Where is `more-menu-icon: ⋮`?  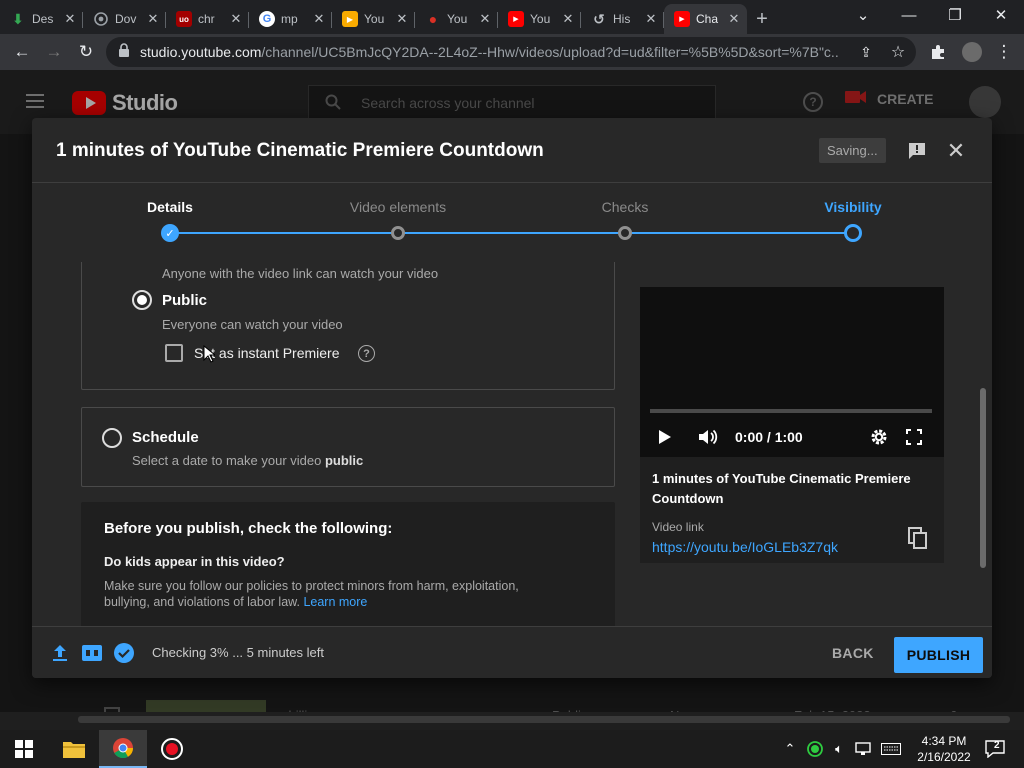
more-menu-icon: ⋮ is located at coordinates (1004, 52).